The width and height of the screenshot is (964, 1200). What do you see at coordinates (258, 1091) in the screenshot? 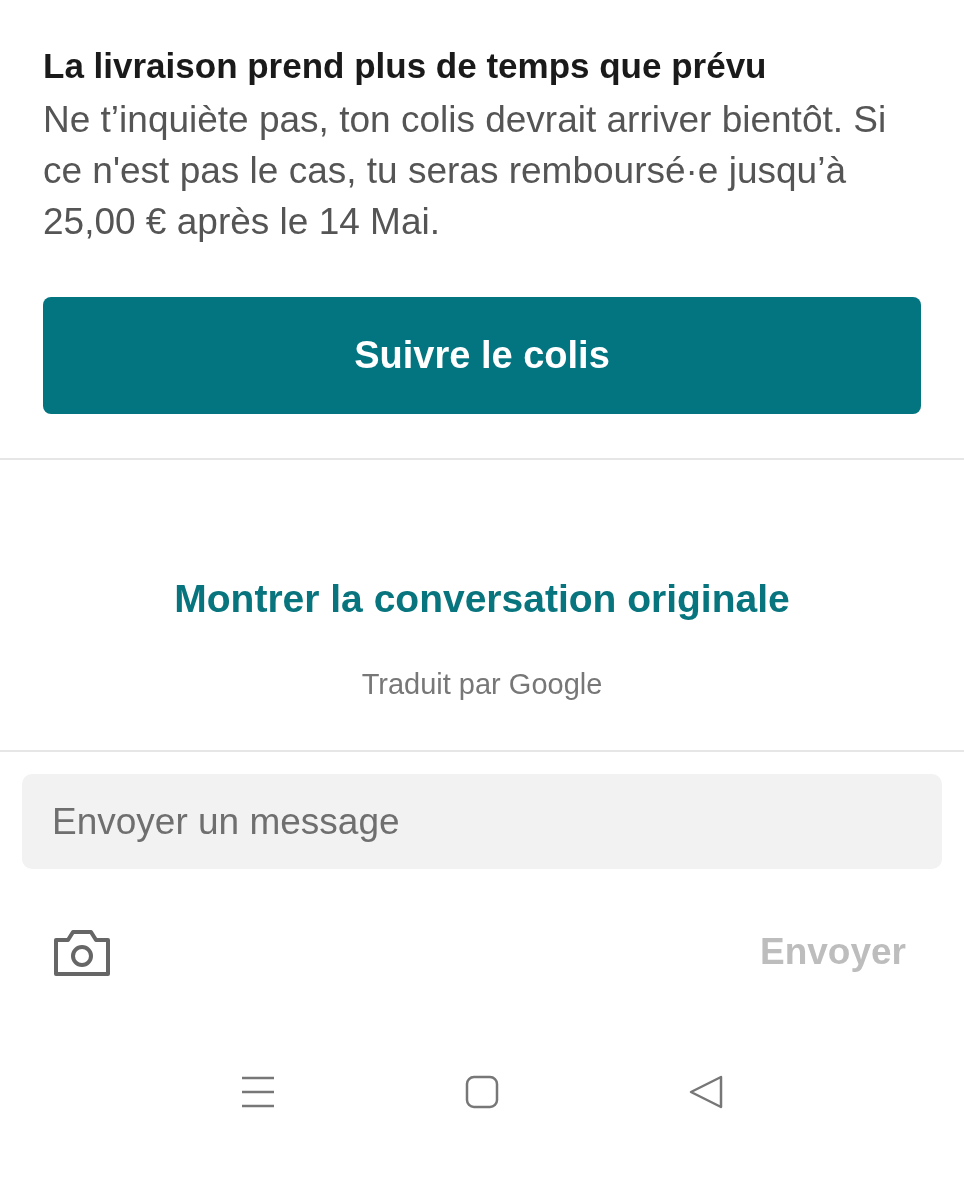
I see `menu-icon` at bounding box center [258, 1091].